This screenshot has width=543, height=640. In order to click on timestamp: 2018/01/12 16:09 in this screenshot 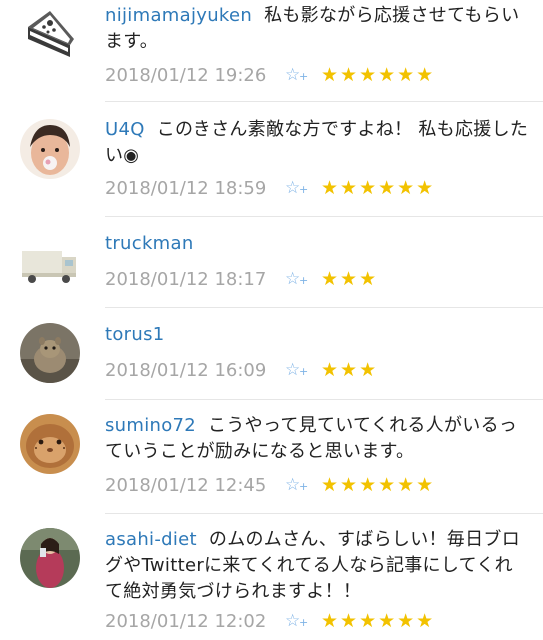, I will do `click(195, 370)`.